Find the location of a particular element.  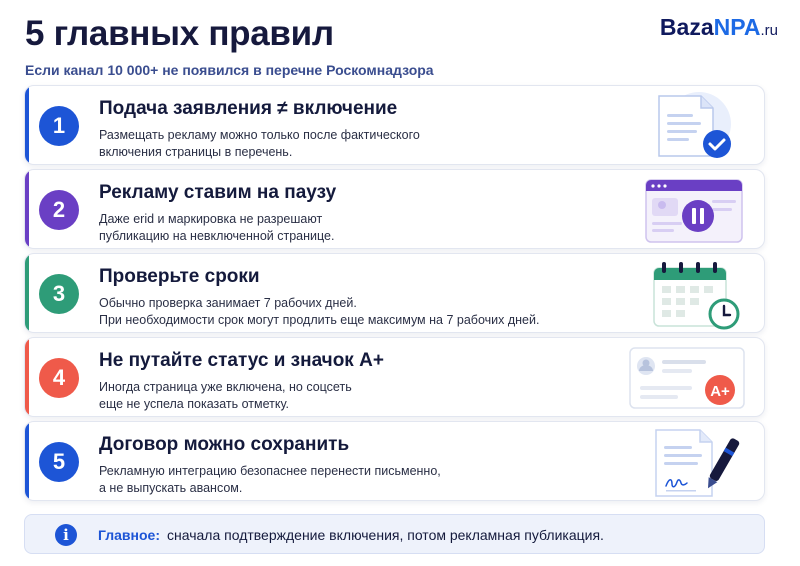

page-title: 5 главных правил is located at coordinates (179, 33).